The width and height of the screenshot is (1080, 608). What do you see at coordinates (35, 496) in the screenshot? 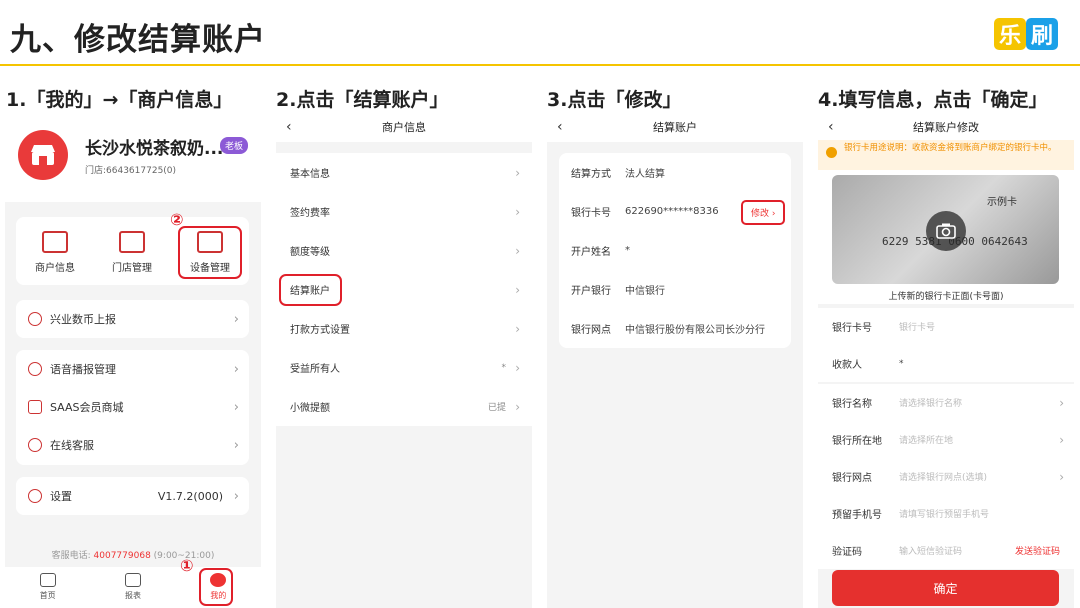
I see `settings-icon` at bounding box center [35, 496].